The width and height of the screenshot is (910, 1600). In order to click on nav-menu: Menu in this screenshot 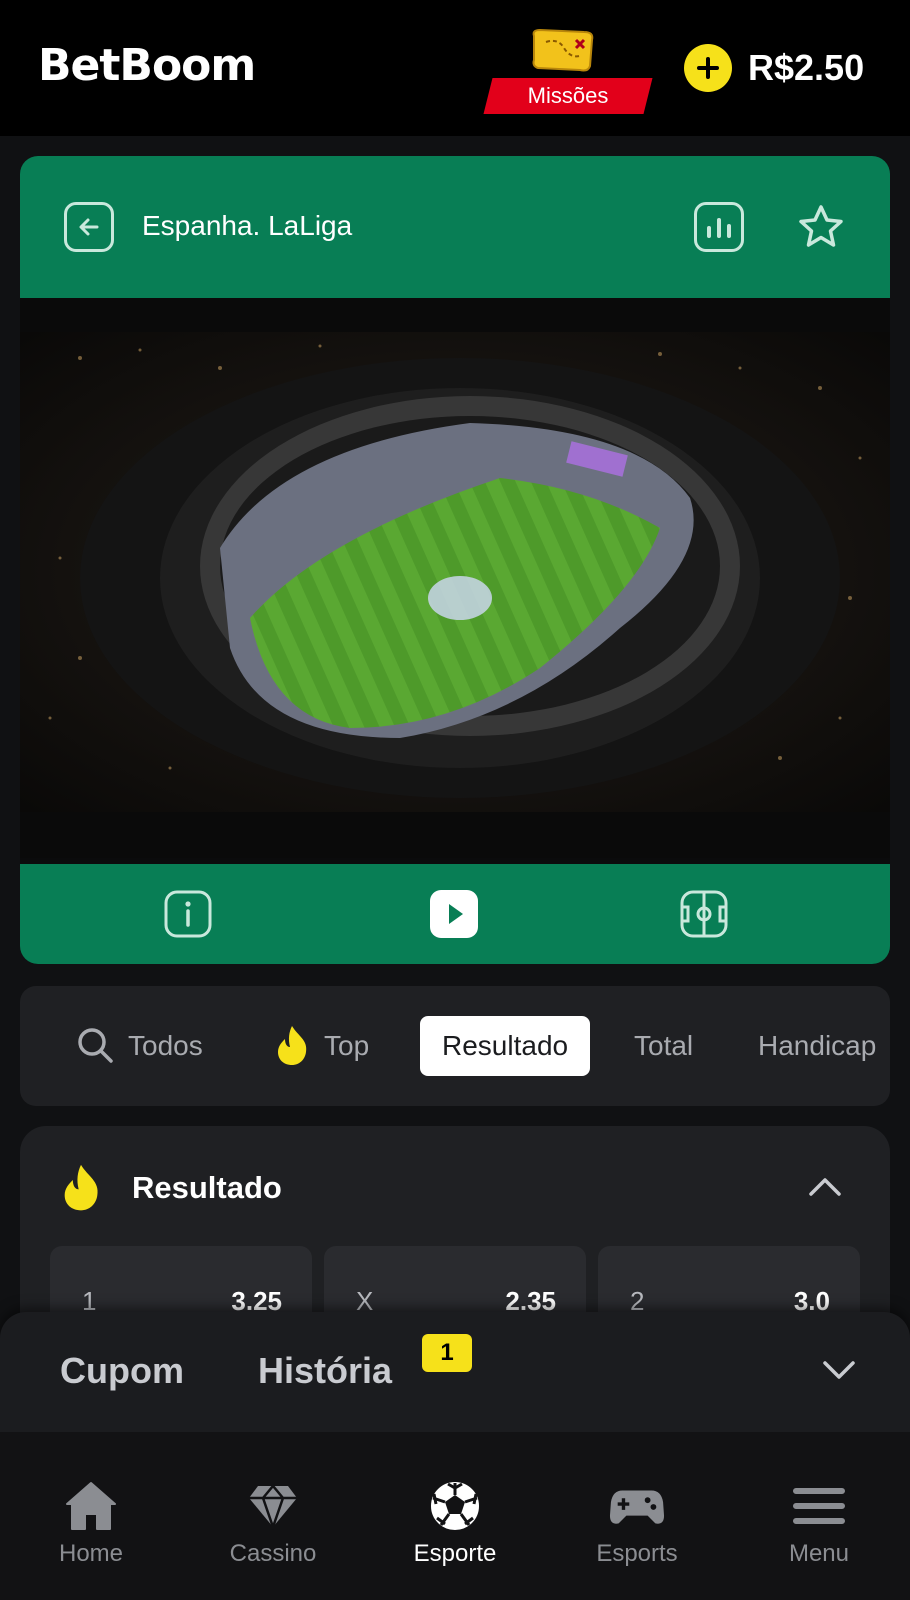, I will do `click(819, 1528)`.